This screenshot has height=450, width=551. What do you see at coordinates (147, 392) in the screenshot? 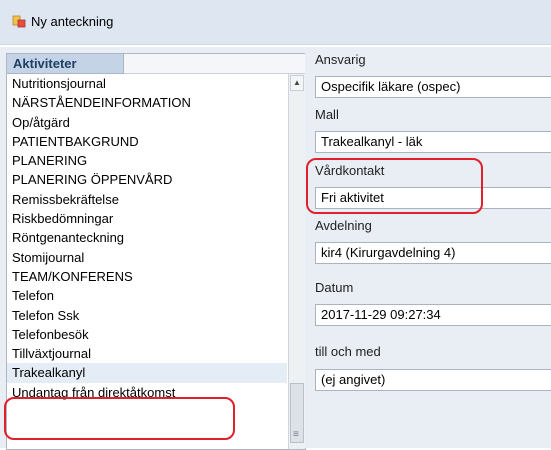
I see `list-item: Undantag från direktåtkomst` at bounding box center [147, 392].